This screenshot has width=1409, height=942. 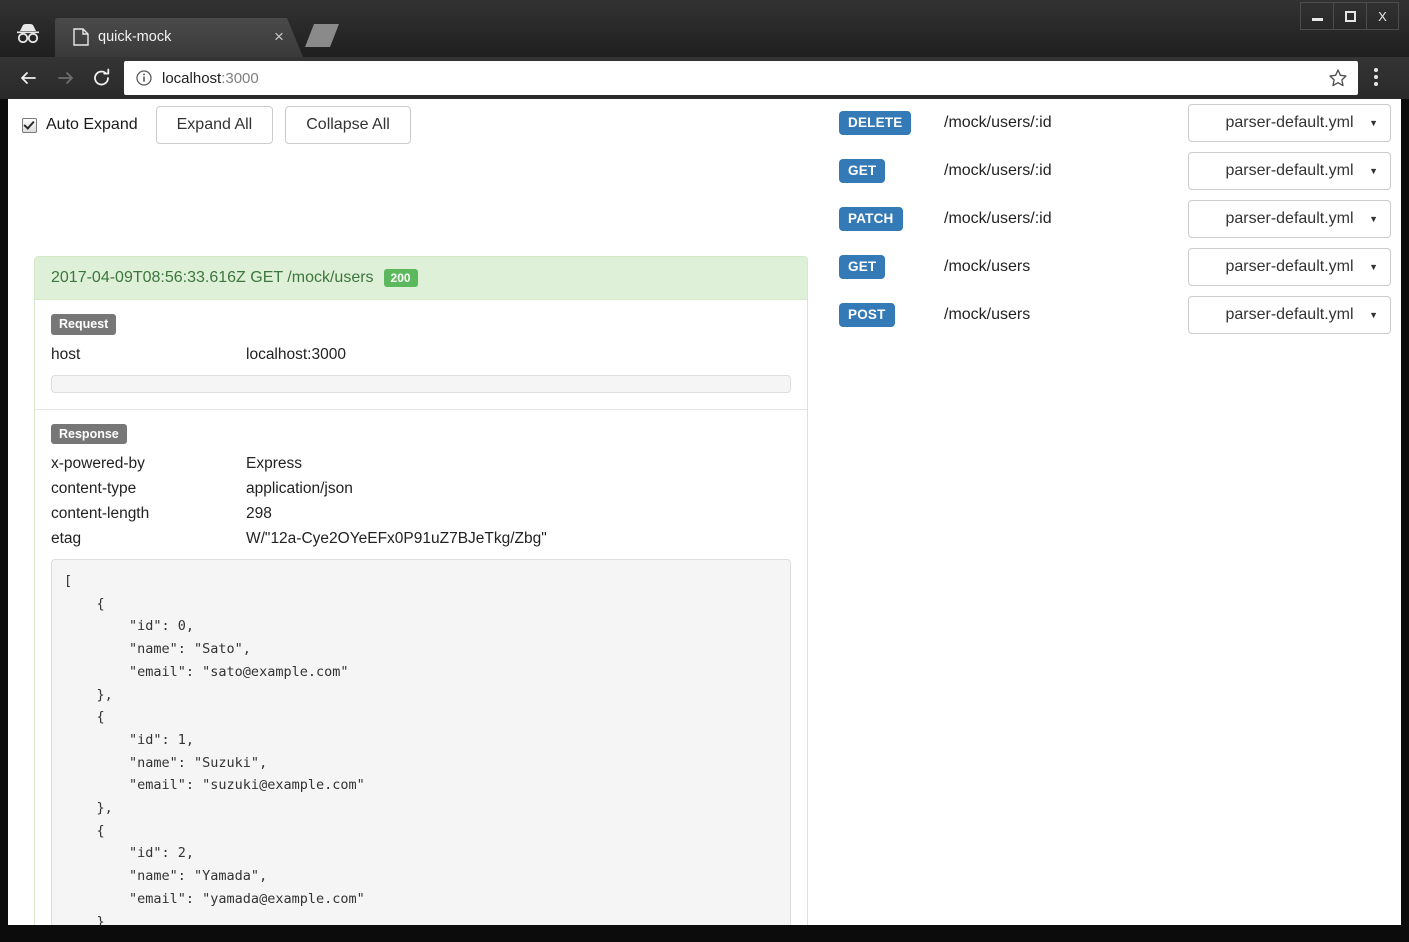 What do you see at coordinates (279, 37) in the screenshot?
I see `tab-close-icon: ×` at bounding box center [279, 37].